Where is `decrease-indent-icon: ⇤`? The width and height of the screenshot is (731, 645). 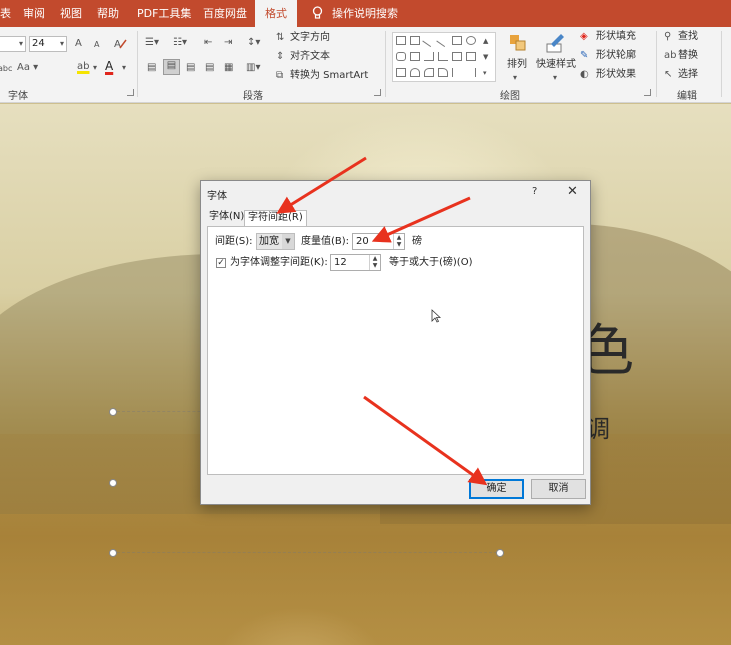
decrease-indent-icon: ⇤ is located at coordinates (208, 43).